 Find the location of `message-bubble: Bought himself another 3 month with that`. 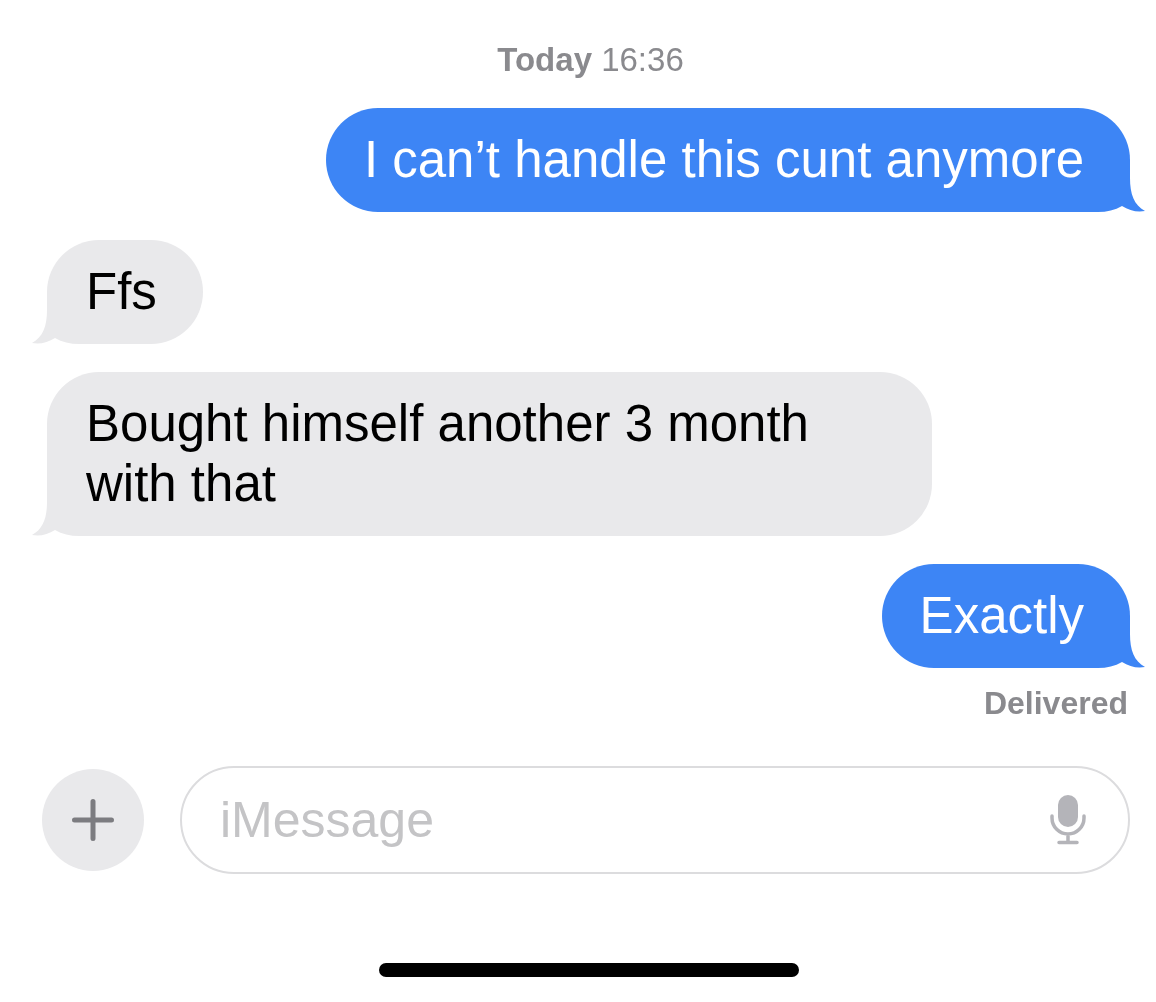

message-bubble: Bought himself another 3 month with that is located at coordinates (482, 454).